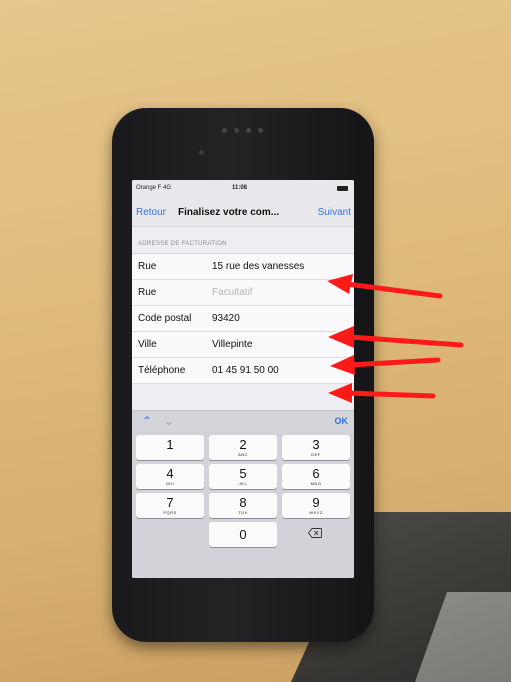  I want to click on status-bar: Orange F 4G 11:08, so click(243, 189).